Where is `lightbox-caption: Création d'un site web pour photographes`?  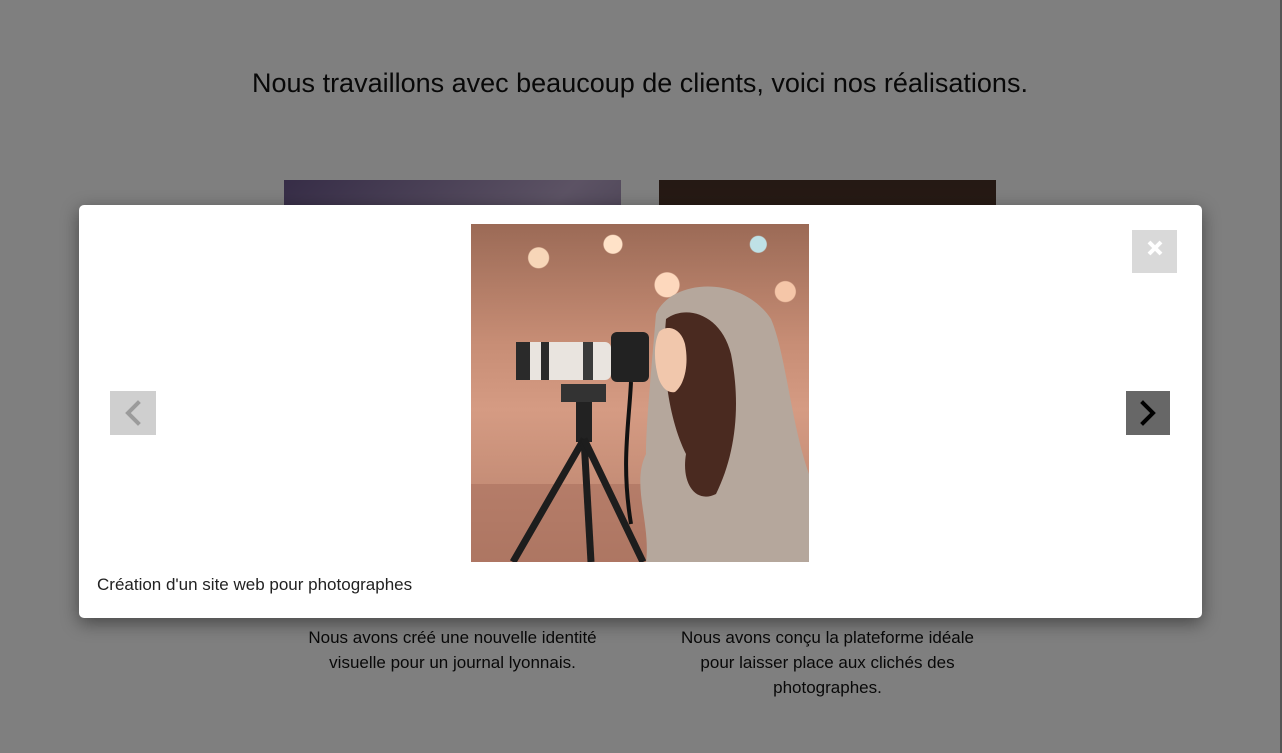 lightbox-caption: Création d'un site web pour photographes is located at coordinates (255, 584).